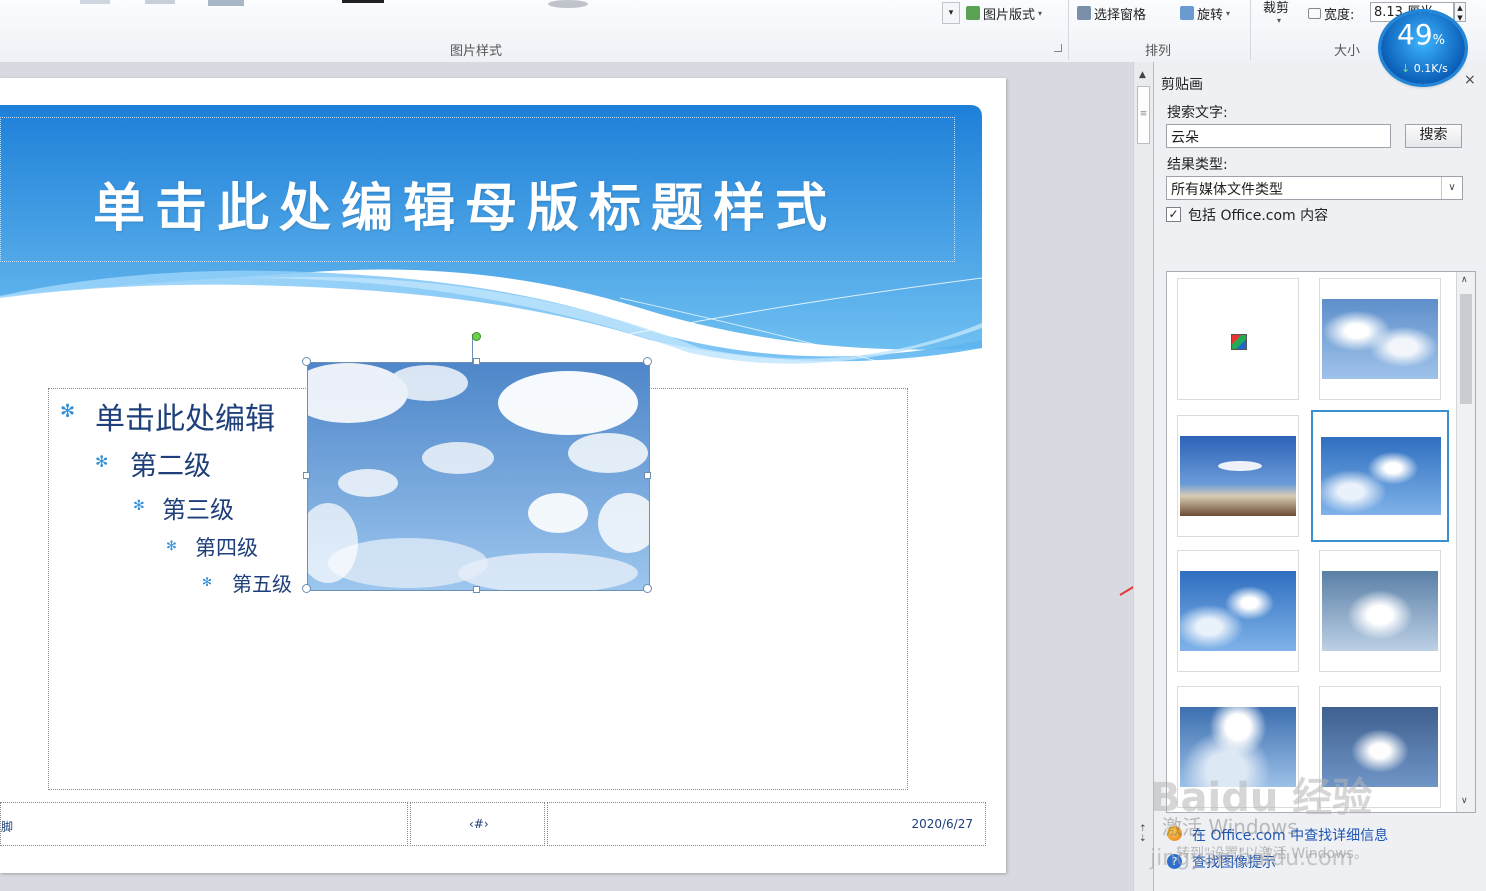 The height and width of the screenshot is (891, 1486). I want to click on include-office-label: 包括 Office.com 内容, so click(1258, 216).